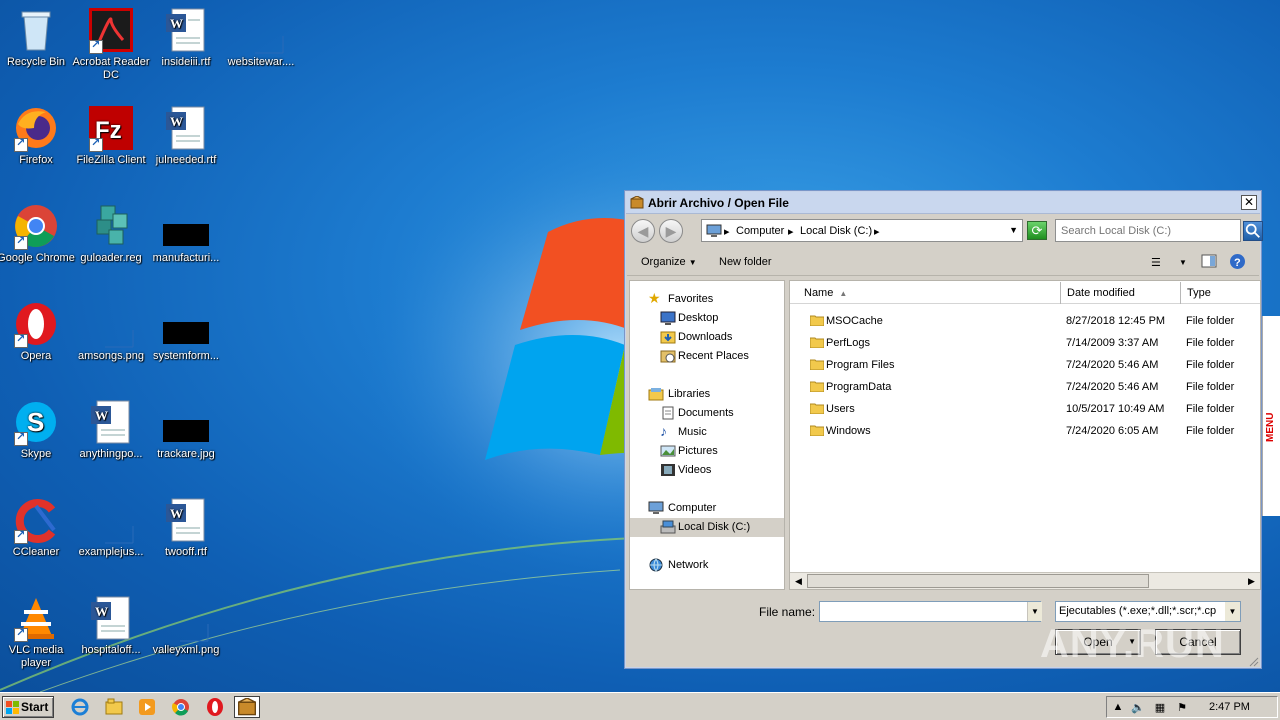 This screenshot has height=720, width=1280. What do you see at coordinates (1025, 343) in the screenshot?
I see `table-row: PerfLogs 7/14/2009 3:37 AM File folder` at bounding box center [1025, 343].